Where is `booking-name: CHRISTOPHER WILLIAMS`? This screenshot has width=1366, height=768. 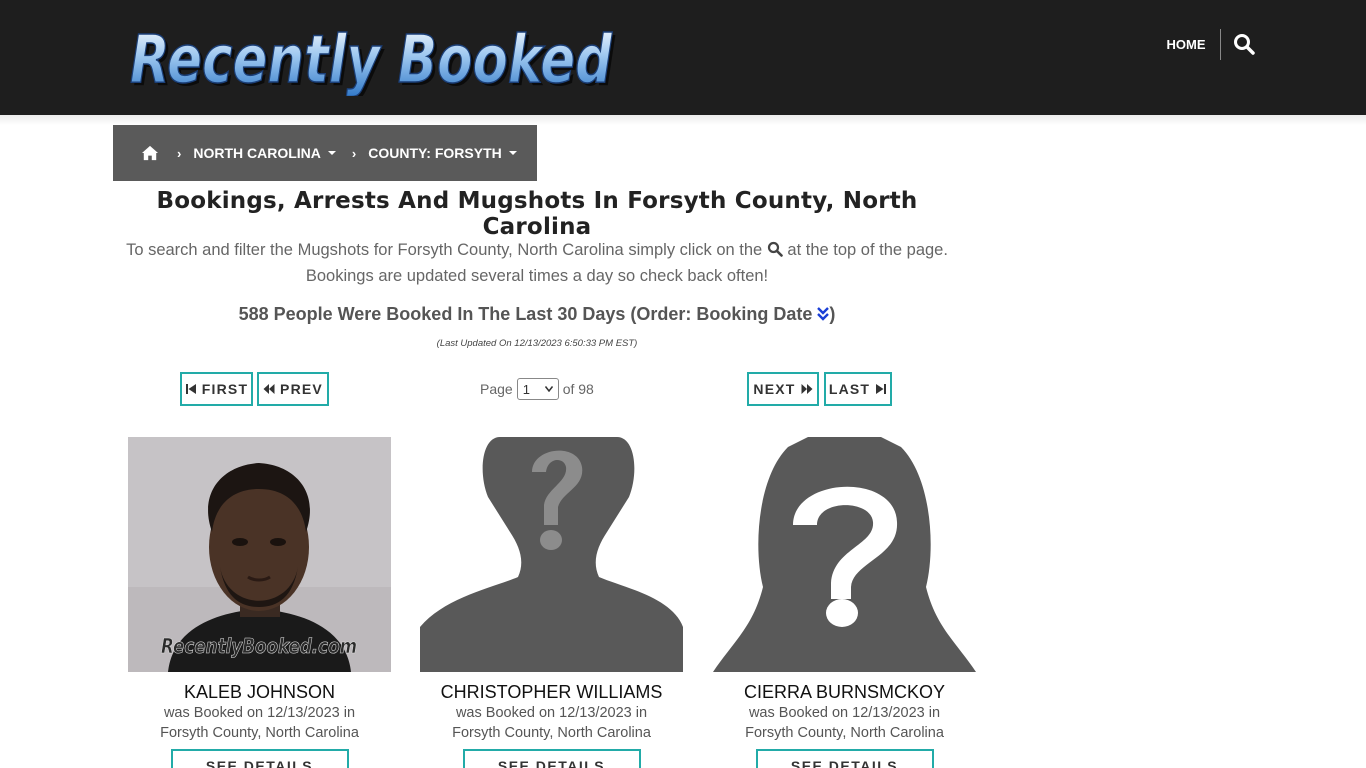
booking-name: CHRISTOPHER WILLIAMS is located at coordinates (551, 692).